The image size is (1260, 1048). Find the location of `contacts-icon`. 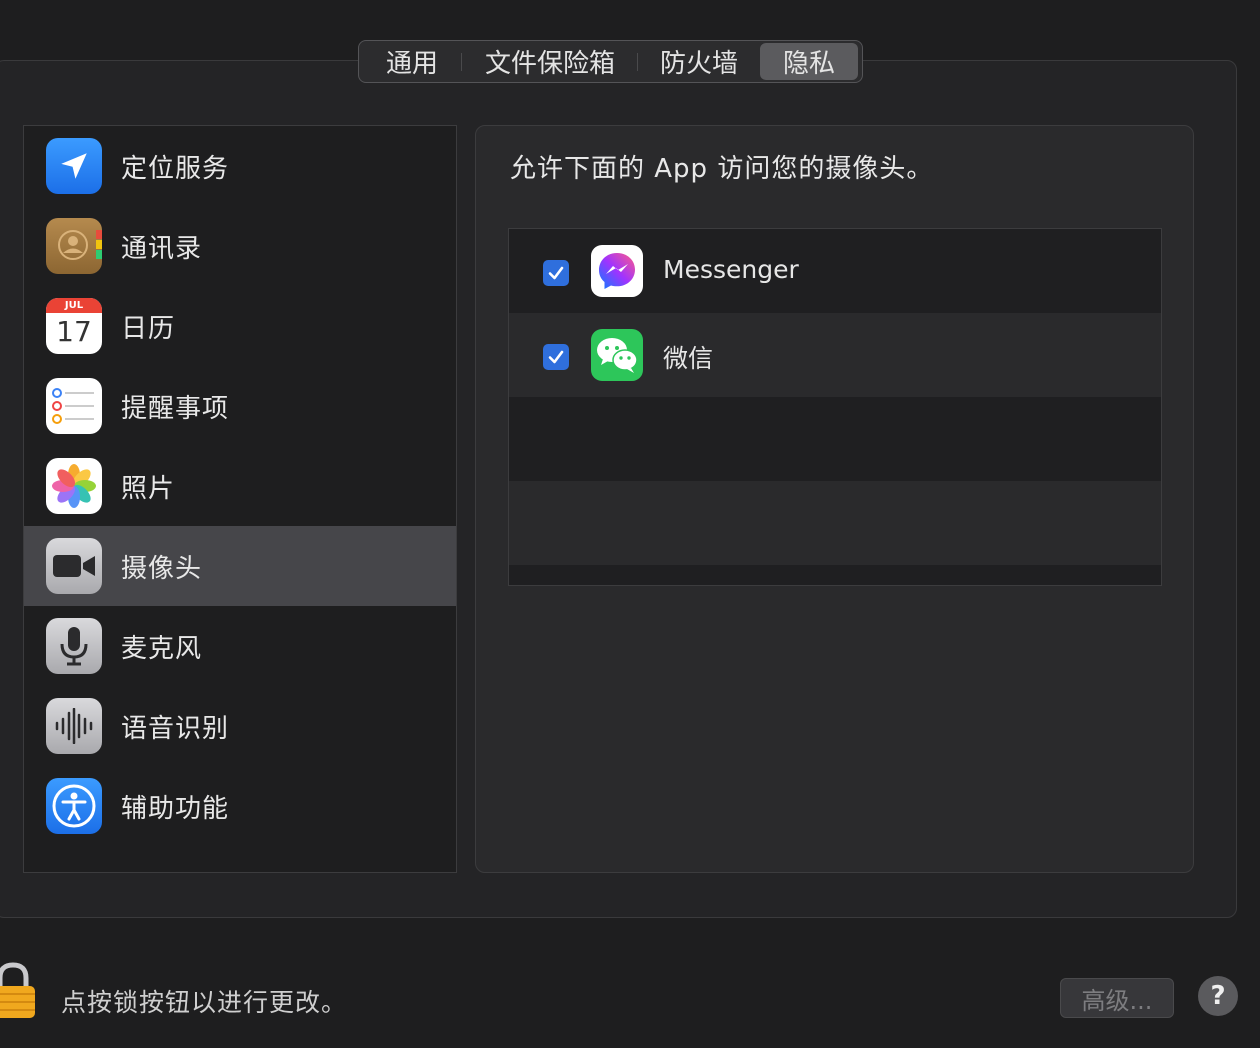

contacts-icon is located at coordinates (74, 246).